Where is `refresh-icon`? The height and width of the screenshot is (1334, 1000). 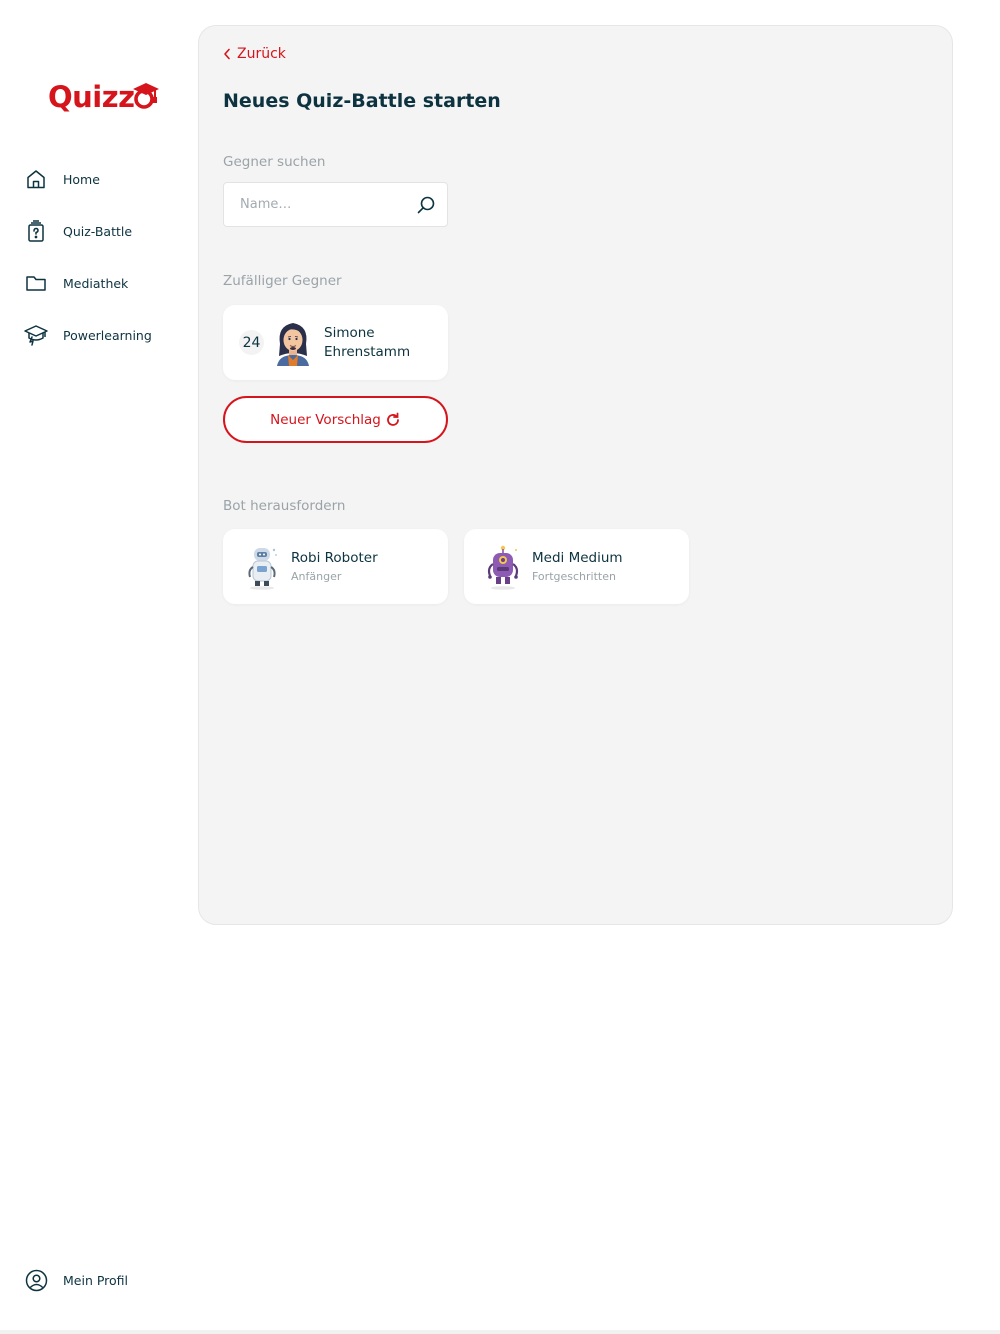 refresh-icon is located at coordinates (393, 419).